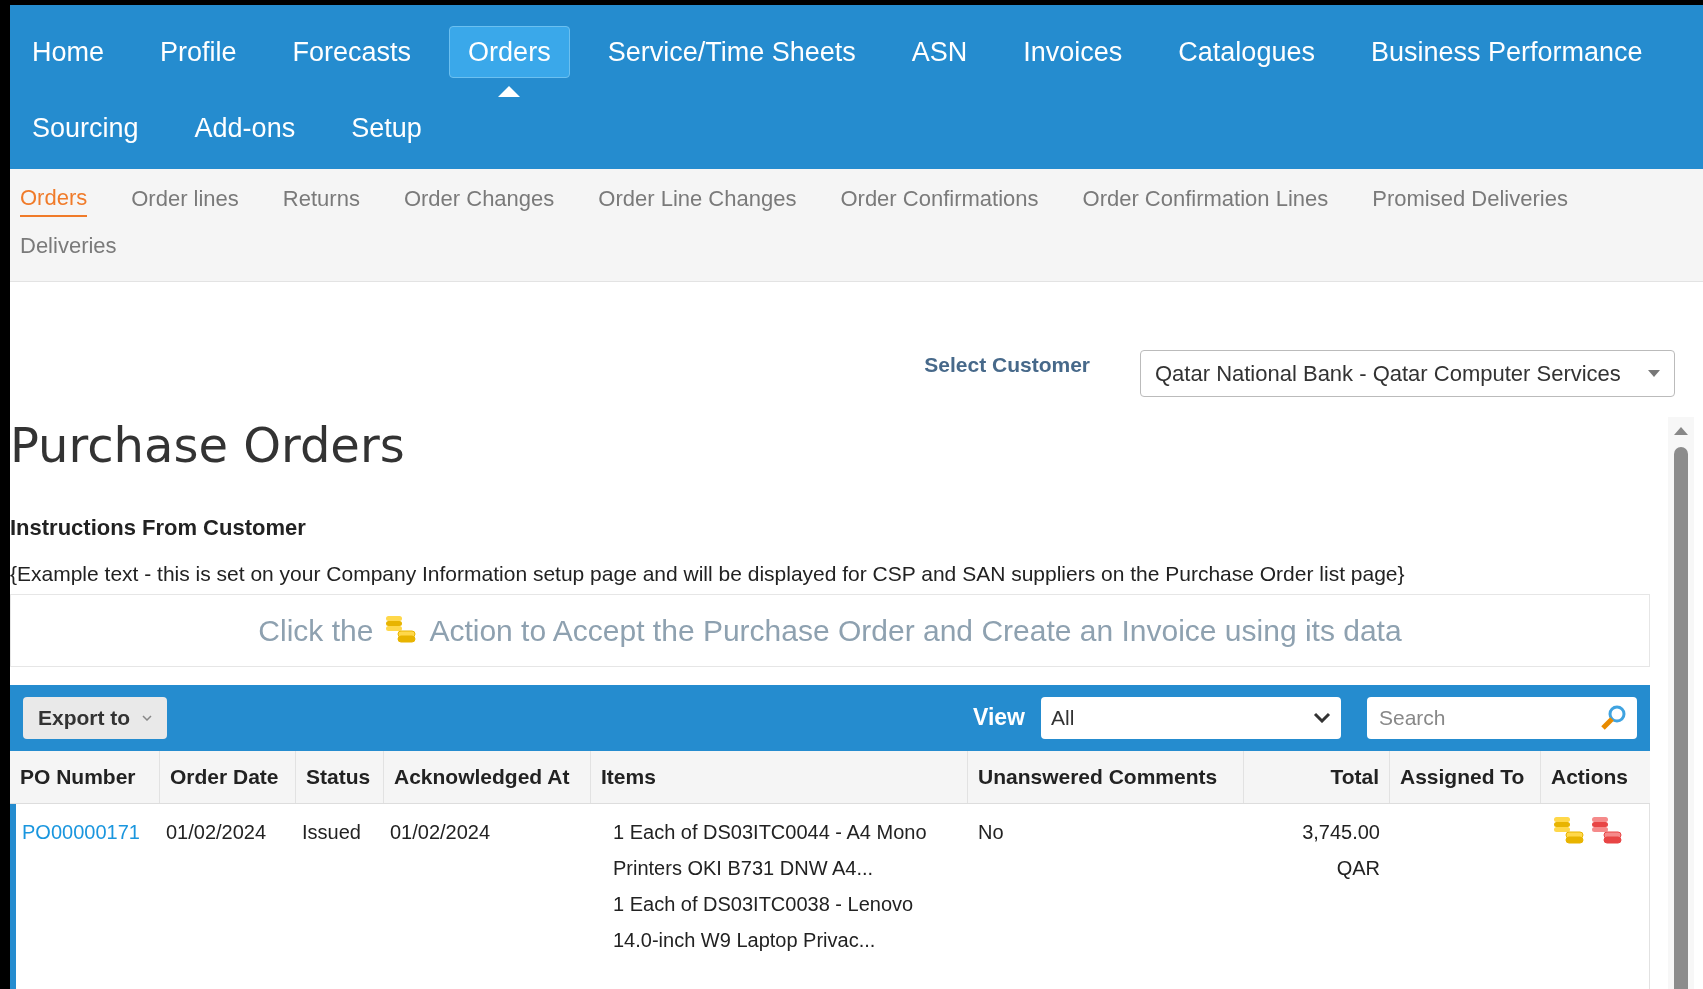 This screenshot has width=1703, height=989. Describe the element at coordinates (731, 52) in the screenshot. I see `nav-tab: Service/Time Sheets` at that location.